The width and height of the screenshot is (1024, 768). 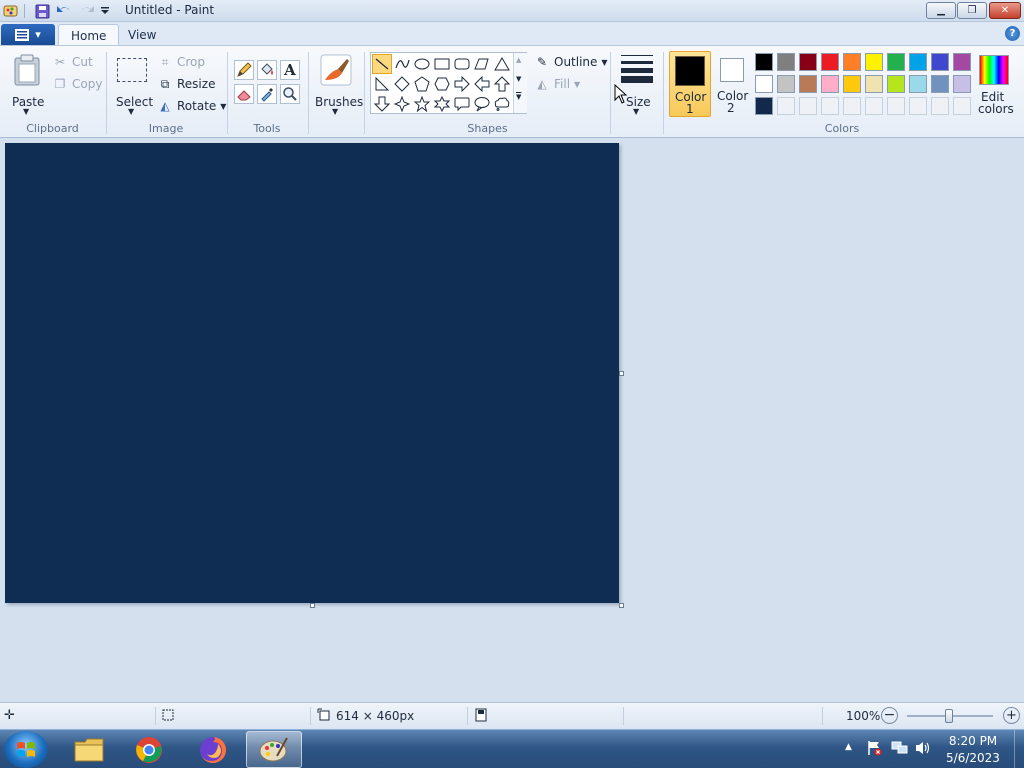 I want to click on copy-button: ❐ Copy, so click(x=77, y=84).